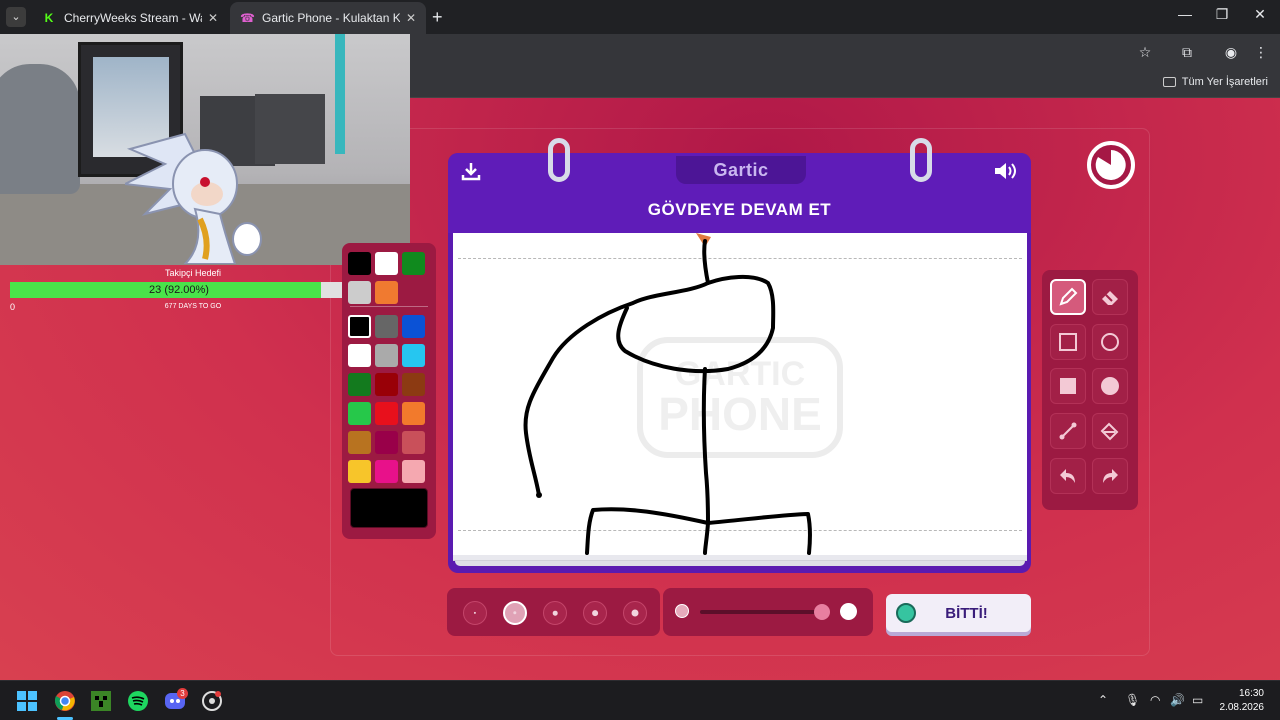 The height and width of the screenshot is (720, 1280). Describe the element at coordinates (471, 173) in the screenshot. I see `download-icon` at that location.